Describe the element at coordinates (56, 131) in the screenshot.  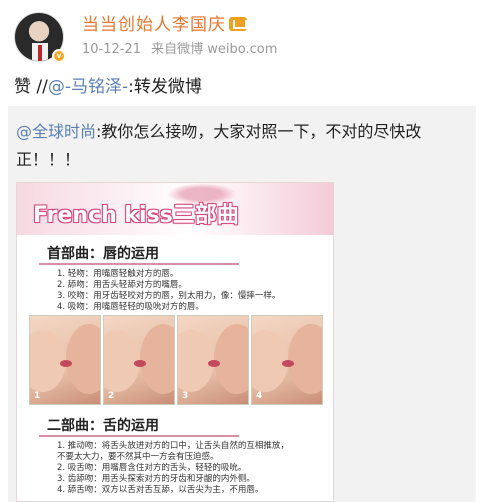
I see `original-mention-link: @全球时尚` at that location.